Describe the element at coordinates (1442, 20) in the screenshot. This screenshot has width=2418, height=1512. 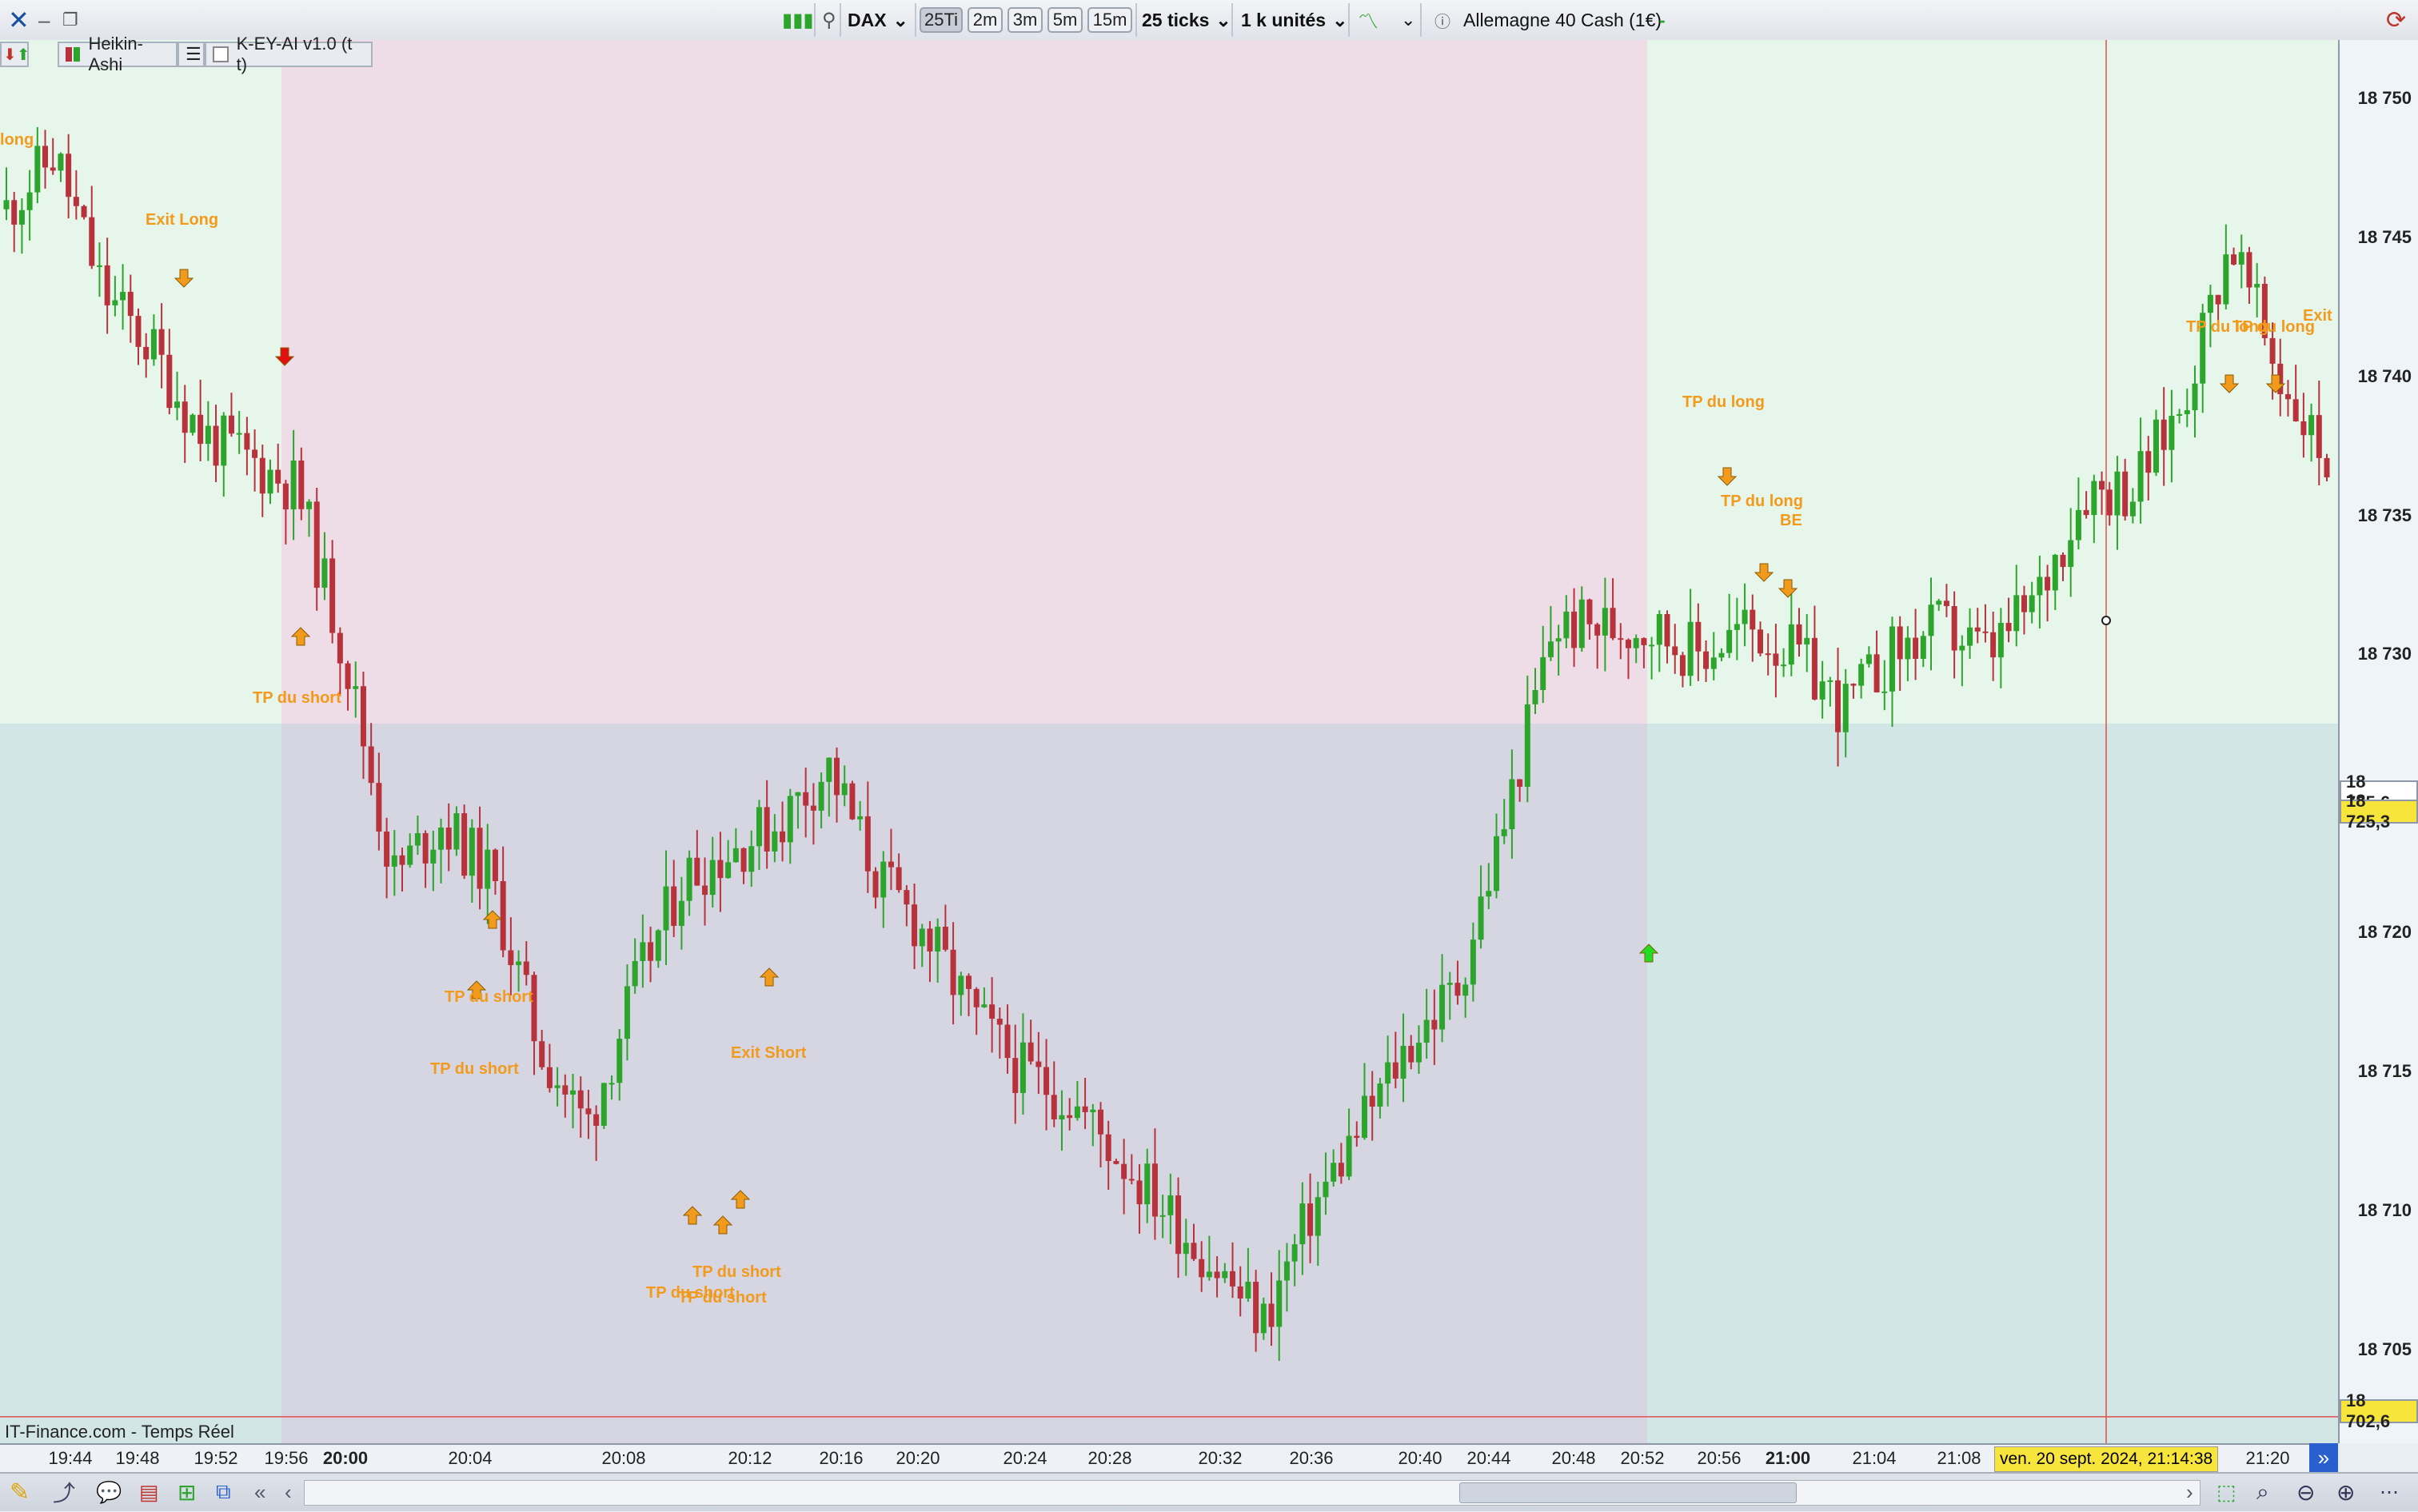
I see `info-icon: ⓘ` at that location.